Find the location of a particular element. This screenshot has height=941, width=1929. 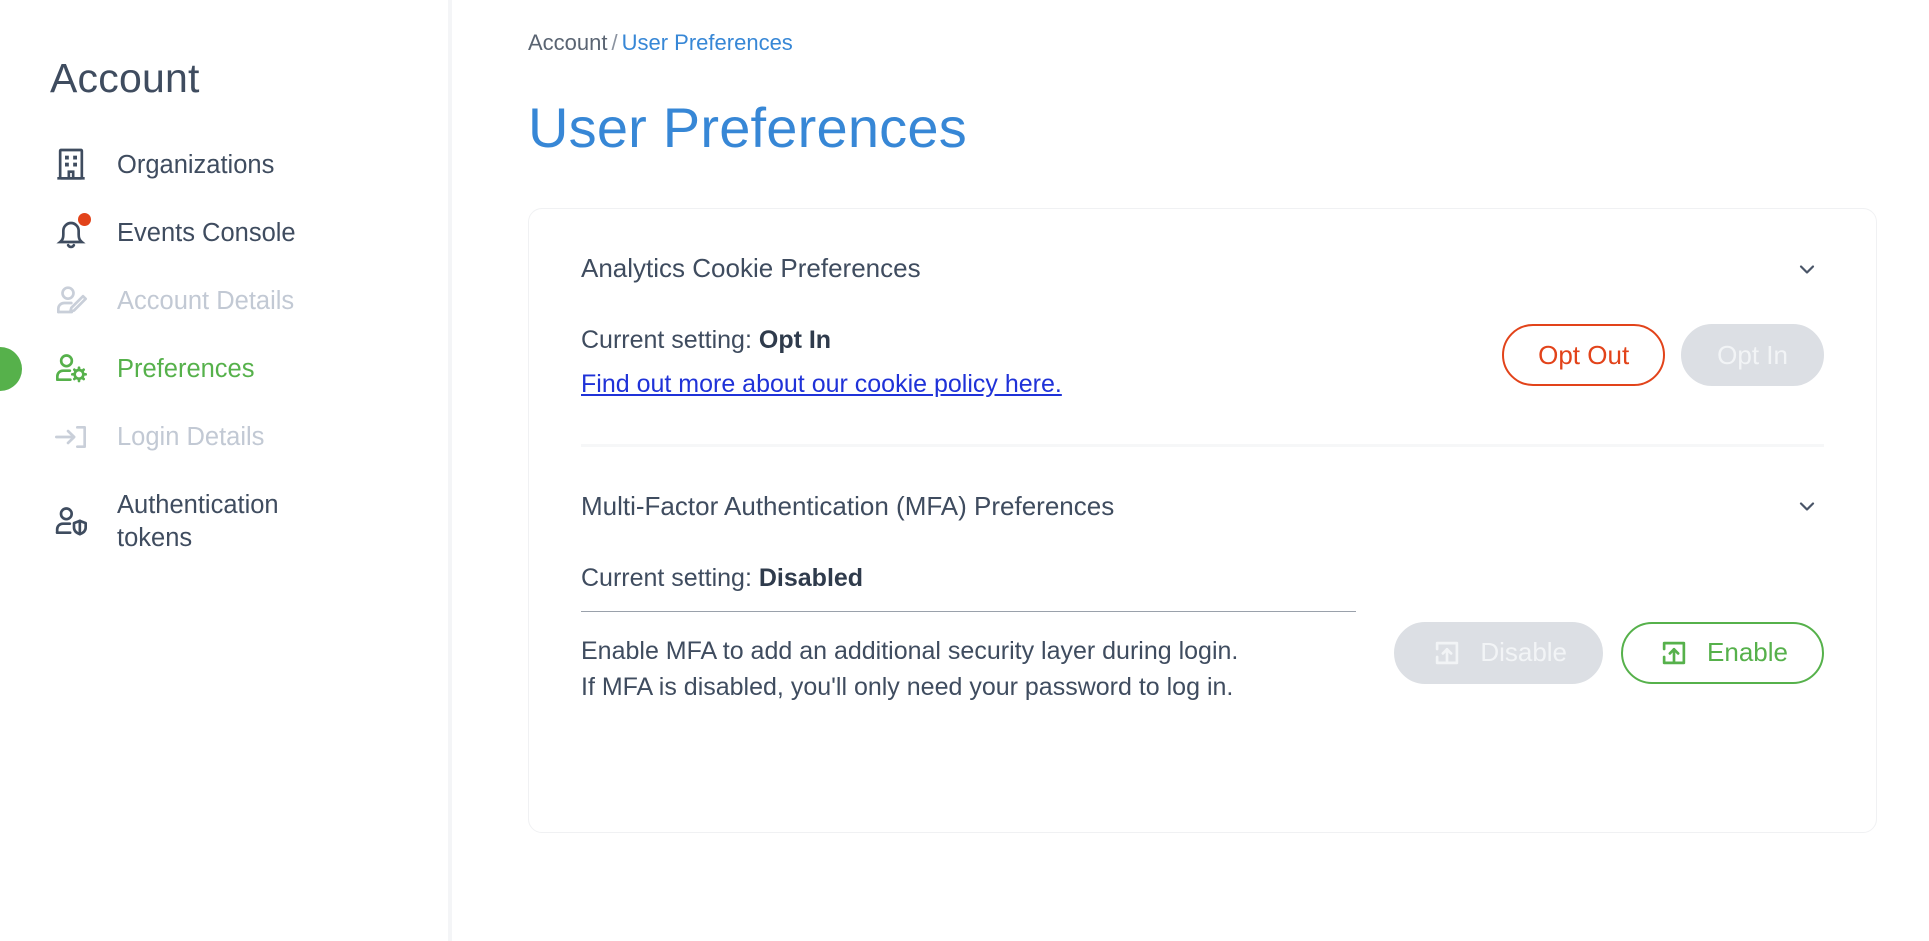

building-icon is located at coordinates (71, 165).